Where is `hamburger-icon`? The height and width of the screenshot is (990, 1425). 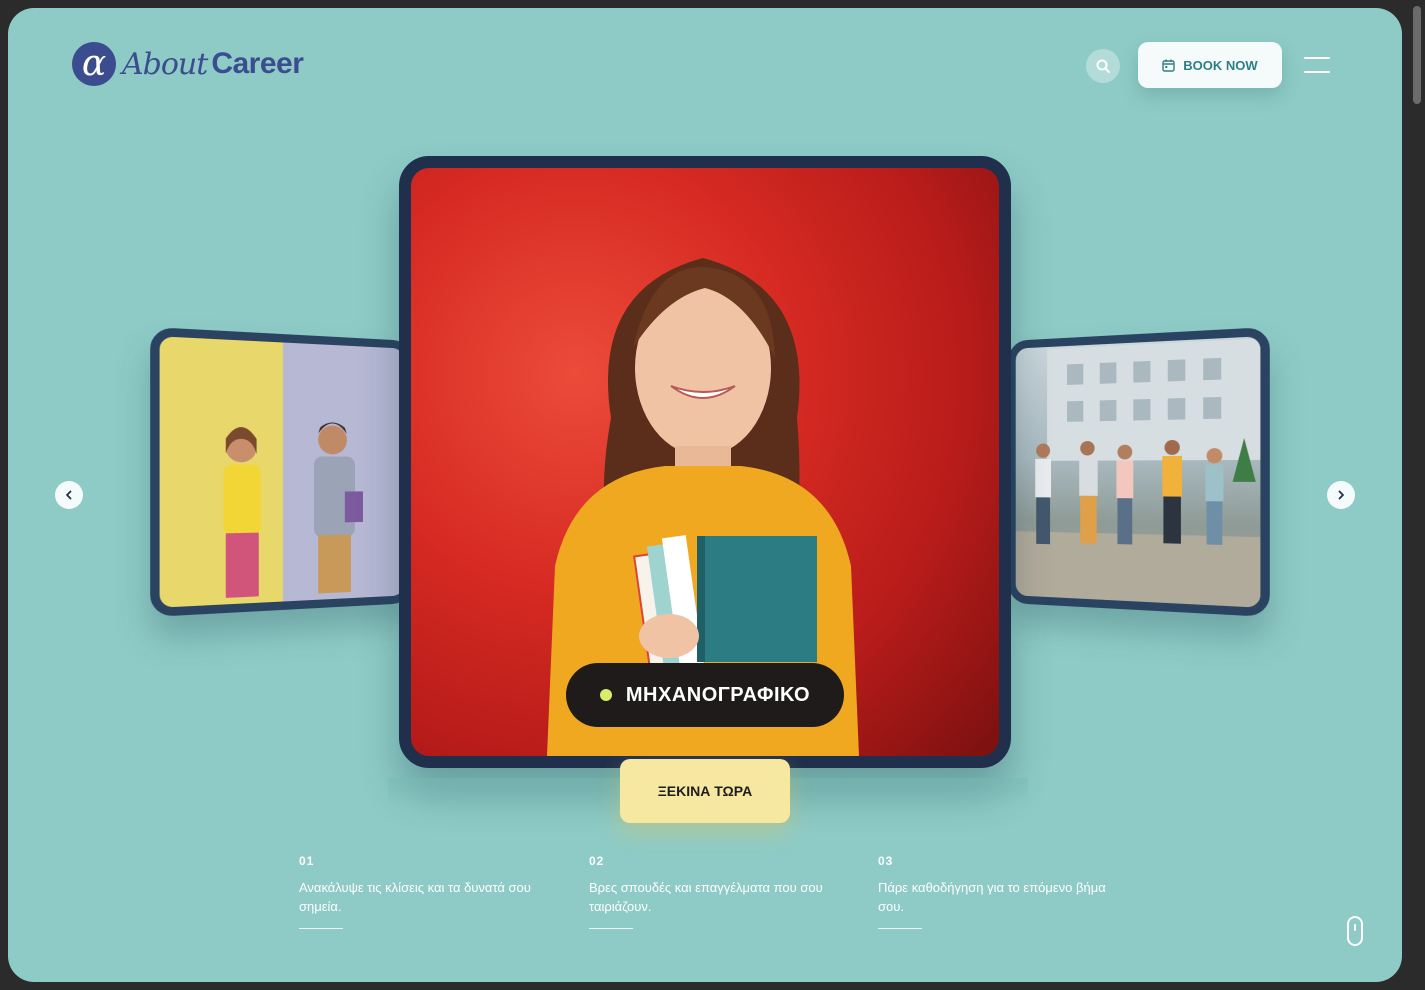
hamburger-icon is located at coordinates (1318, 66).